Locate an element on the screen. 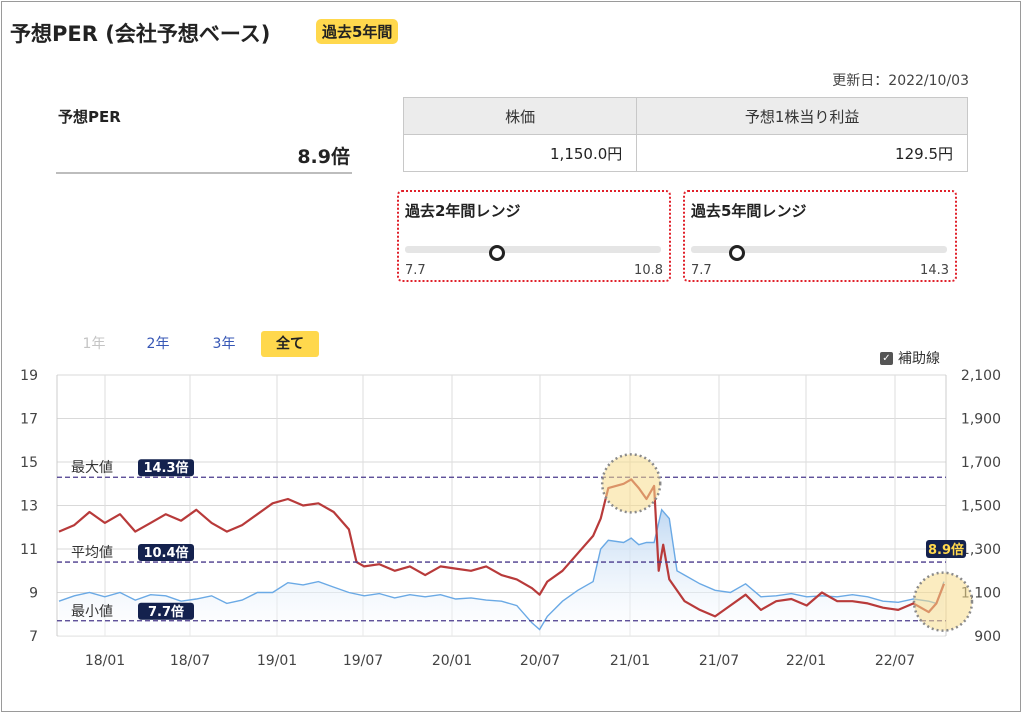 The height and width of the screenshot is (715, 1024). peak-highlight is located at coordinates (631, 483).